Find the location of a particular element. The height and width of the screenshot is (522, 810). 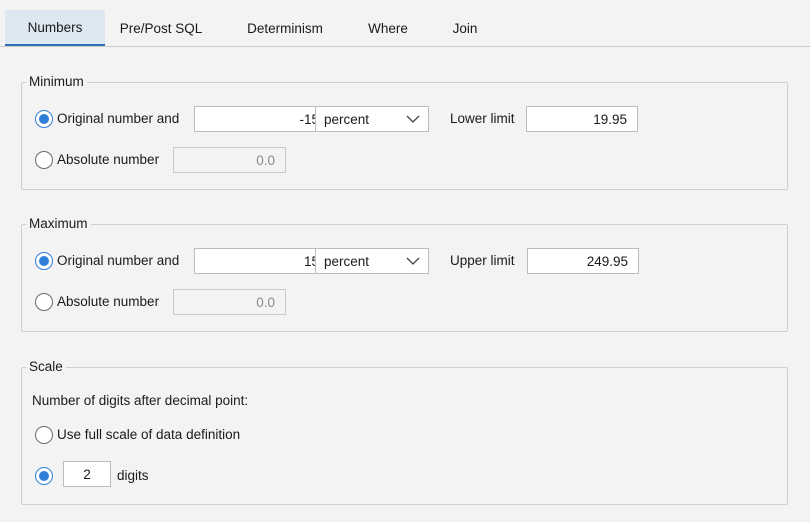

maximum-legend: Maximum is located at coordinates (58, 224).